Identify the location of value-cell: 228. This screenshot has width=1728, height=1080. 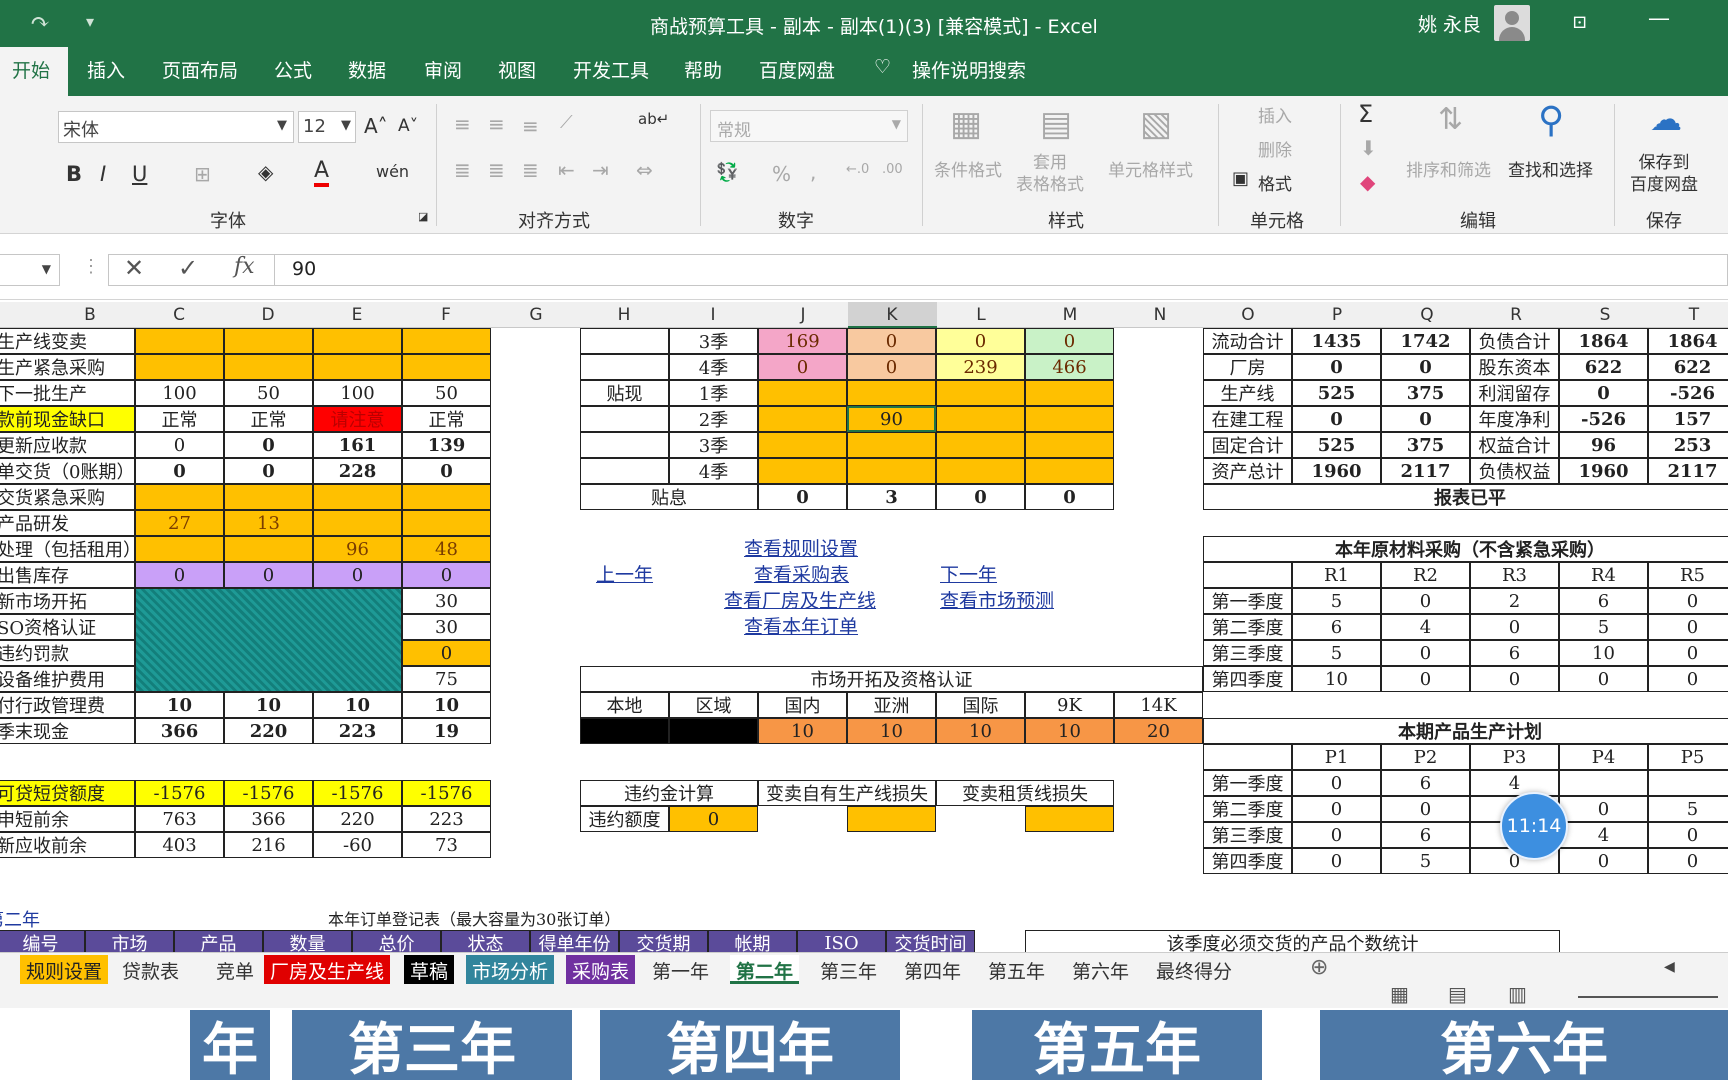
(357, 471).